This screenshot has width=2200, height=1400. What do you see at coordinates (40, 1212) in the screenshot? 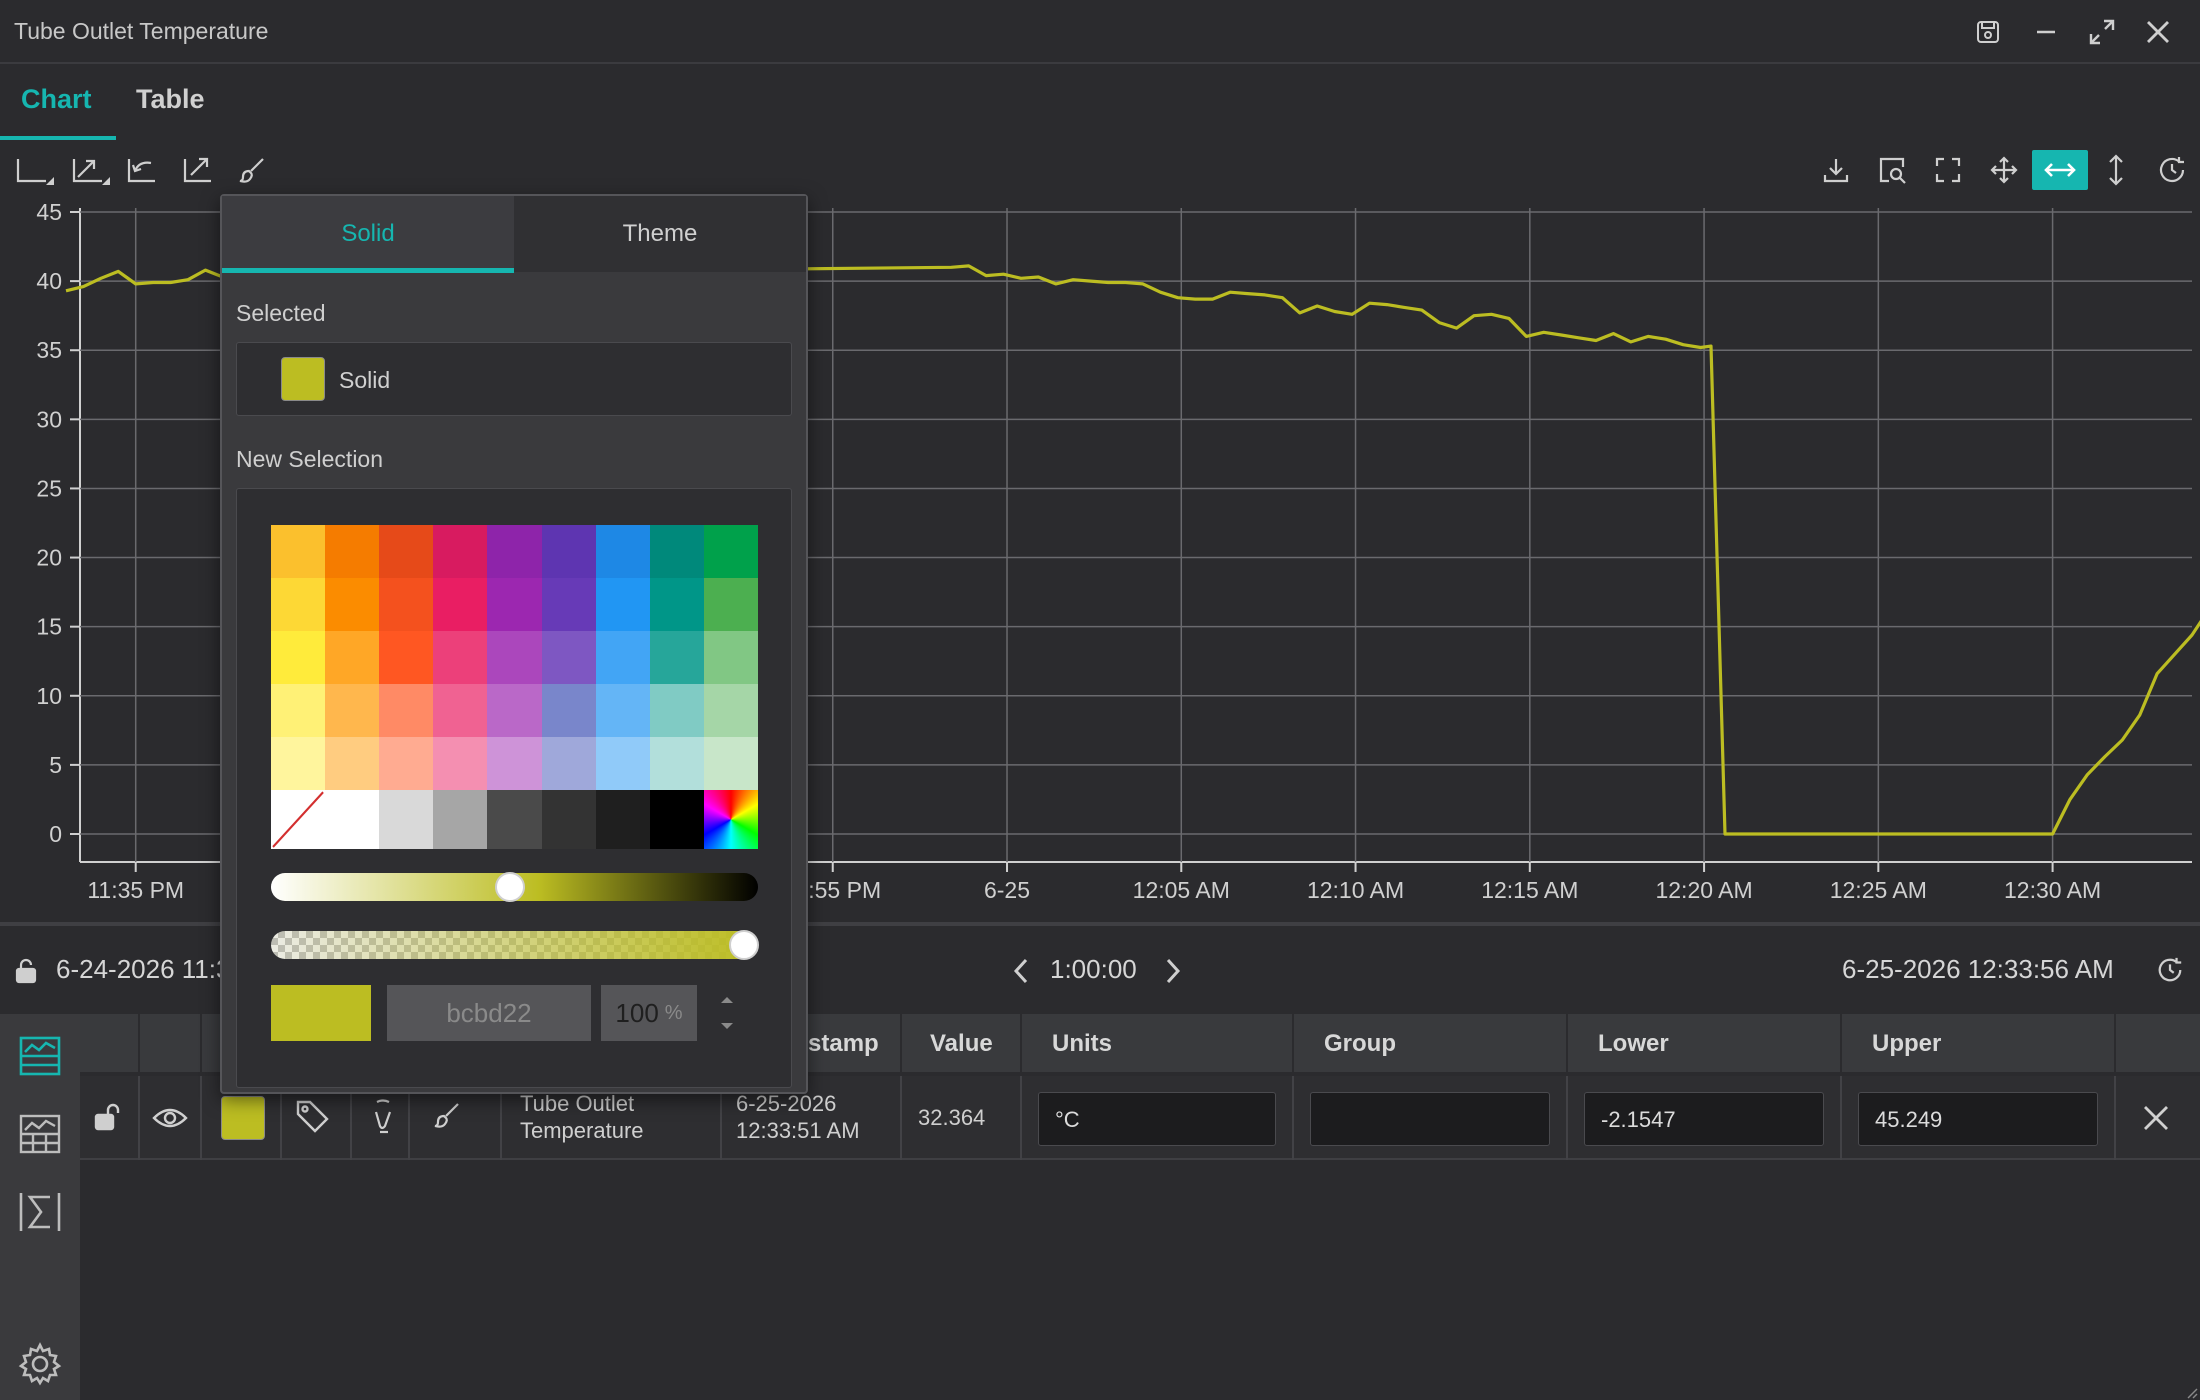
I see `sigma-icon` at bounding box center [40, 1212].